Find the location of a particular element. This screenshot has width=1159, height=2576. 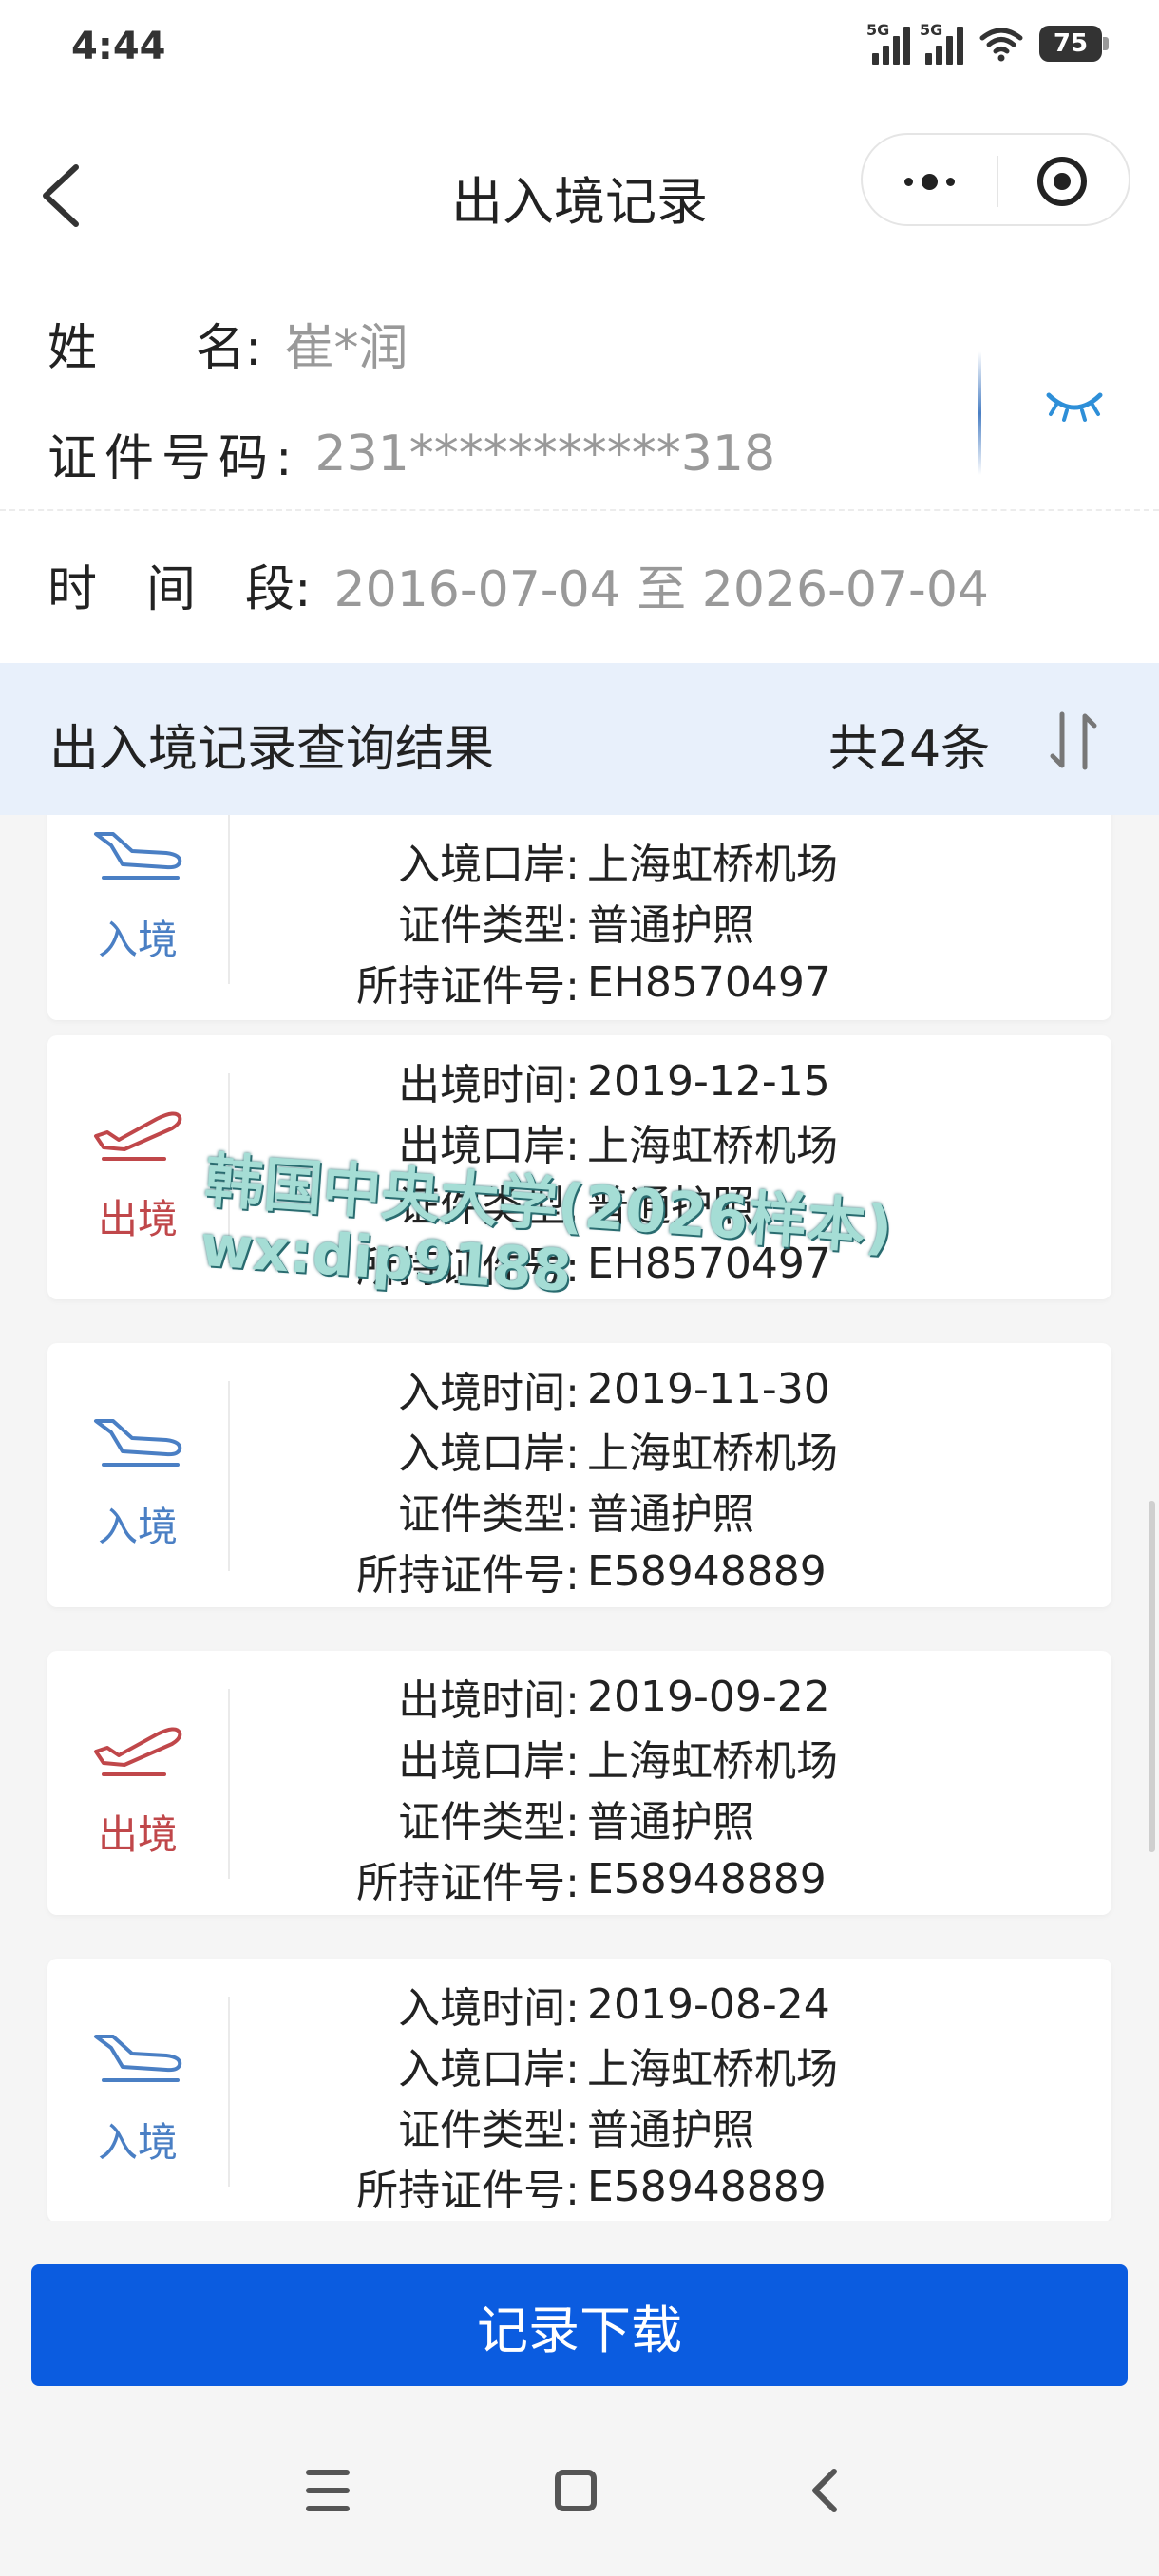

record-card: 入境 入境口岸: 上海虹桥机场 证件类型: 普通护照 所持证件号: EH8570497 is located at coordinates (580, 917).